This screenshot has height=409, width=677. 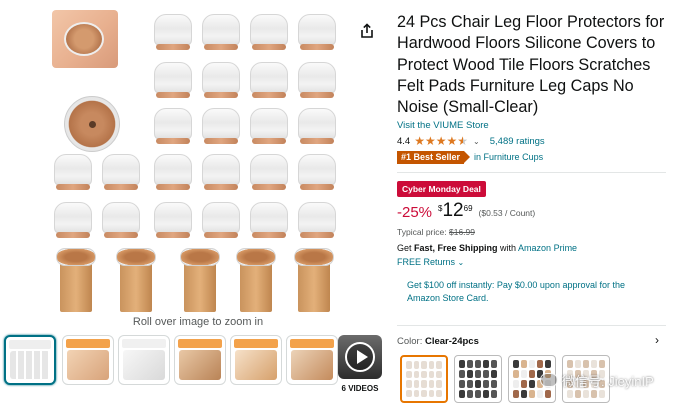 I want to click on share-icon, so click(x=367, y=31).